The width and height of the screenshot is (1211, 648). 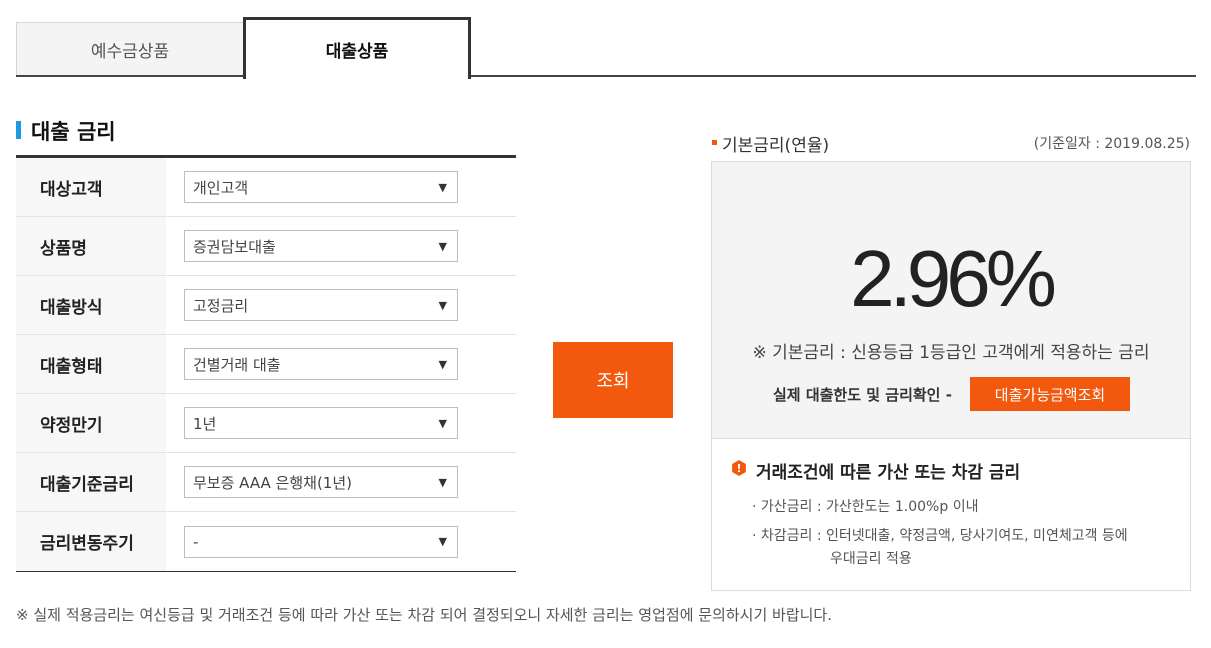 What do you see at coordinates (91, 423) in the screenshot?
I see `field-label: 약정만기` at bounding box center [91, 423].